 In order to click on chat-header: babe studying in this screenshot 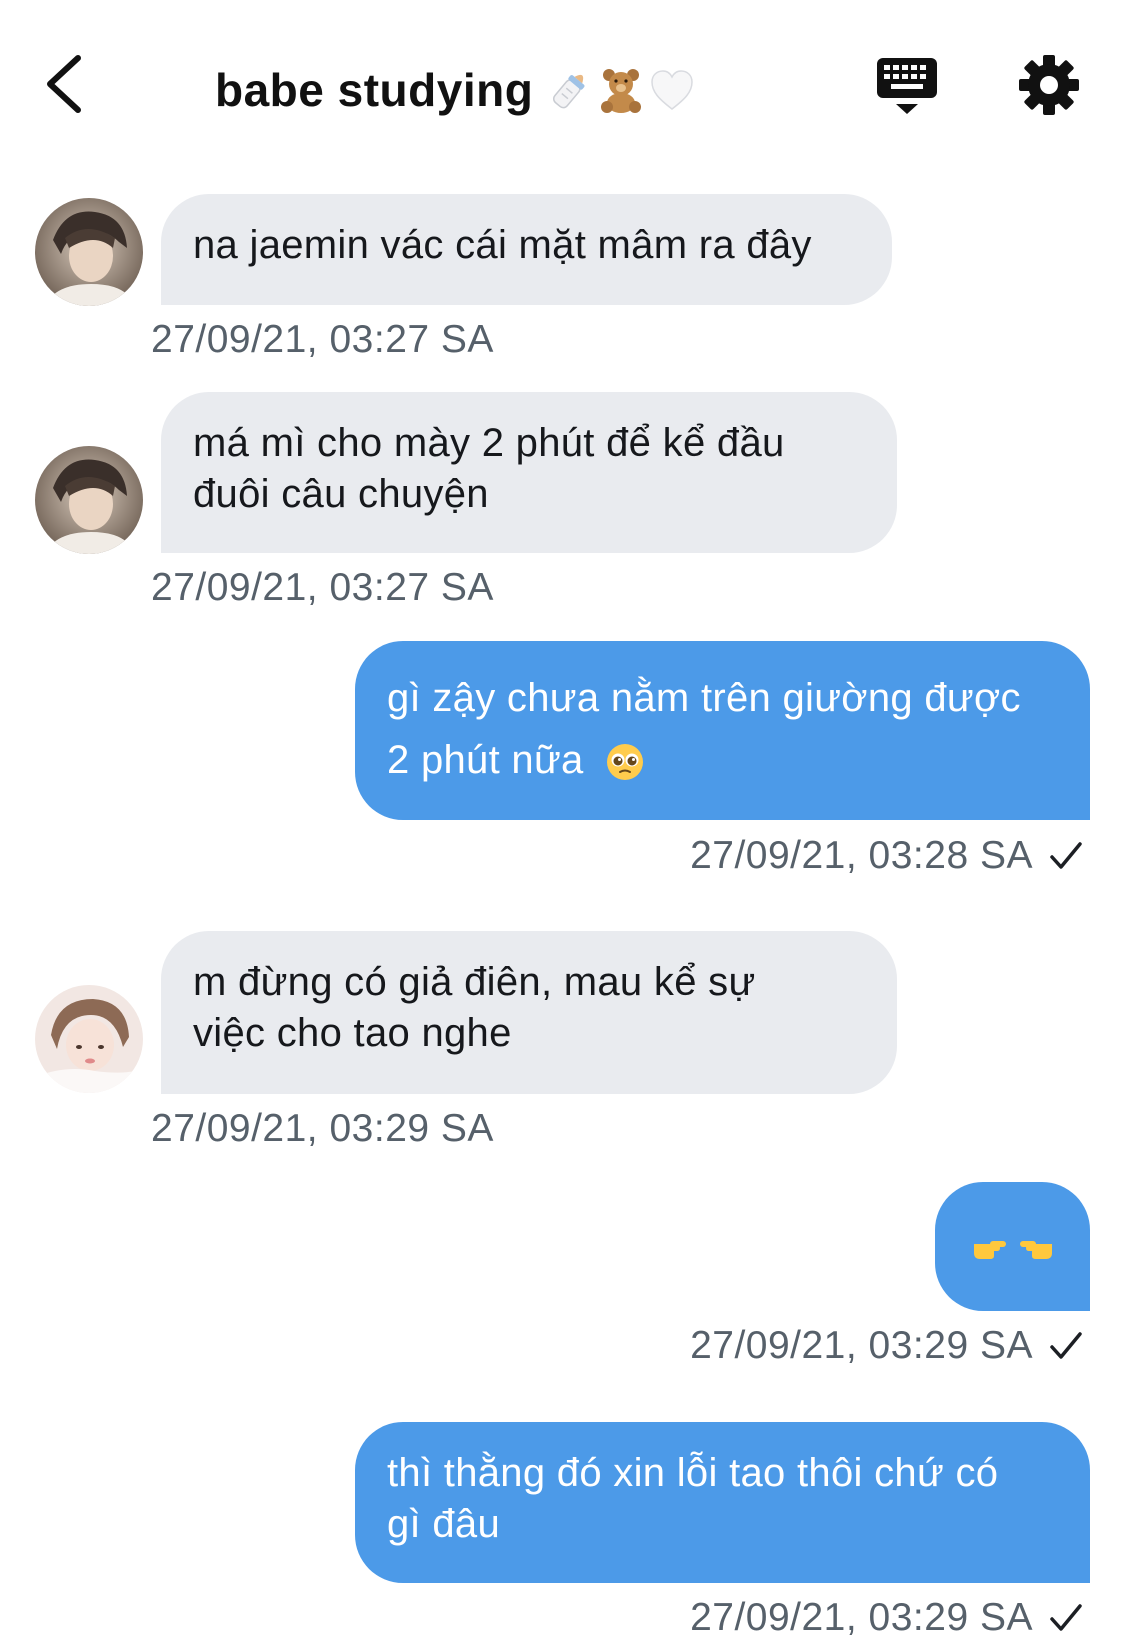, I will do `click(562, 85)`.